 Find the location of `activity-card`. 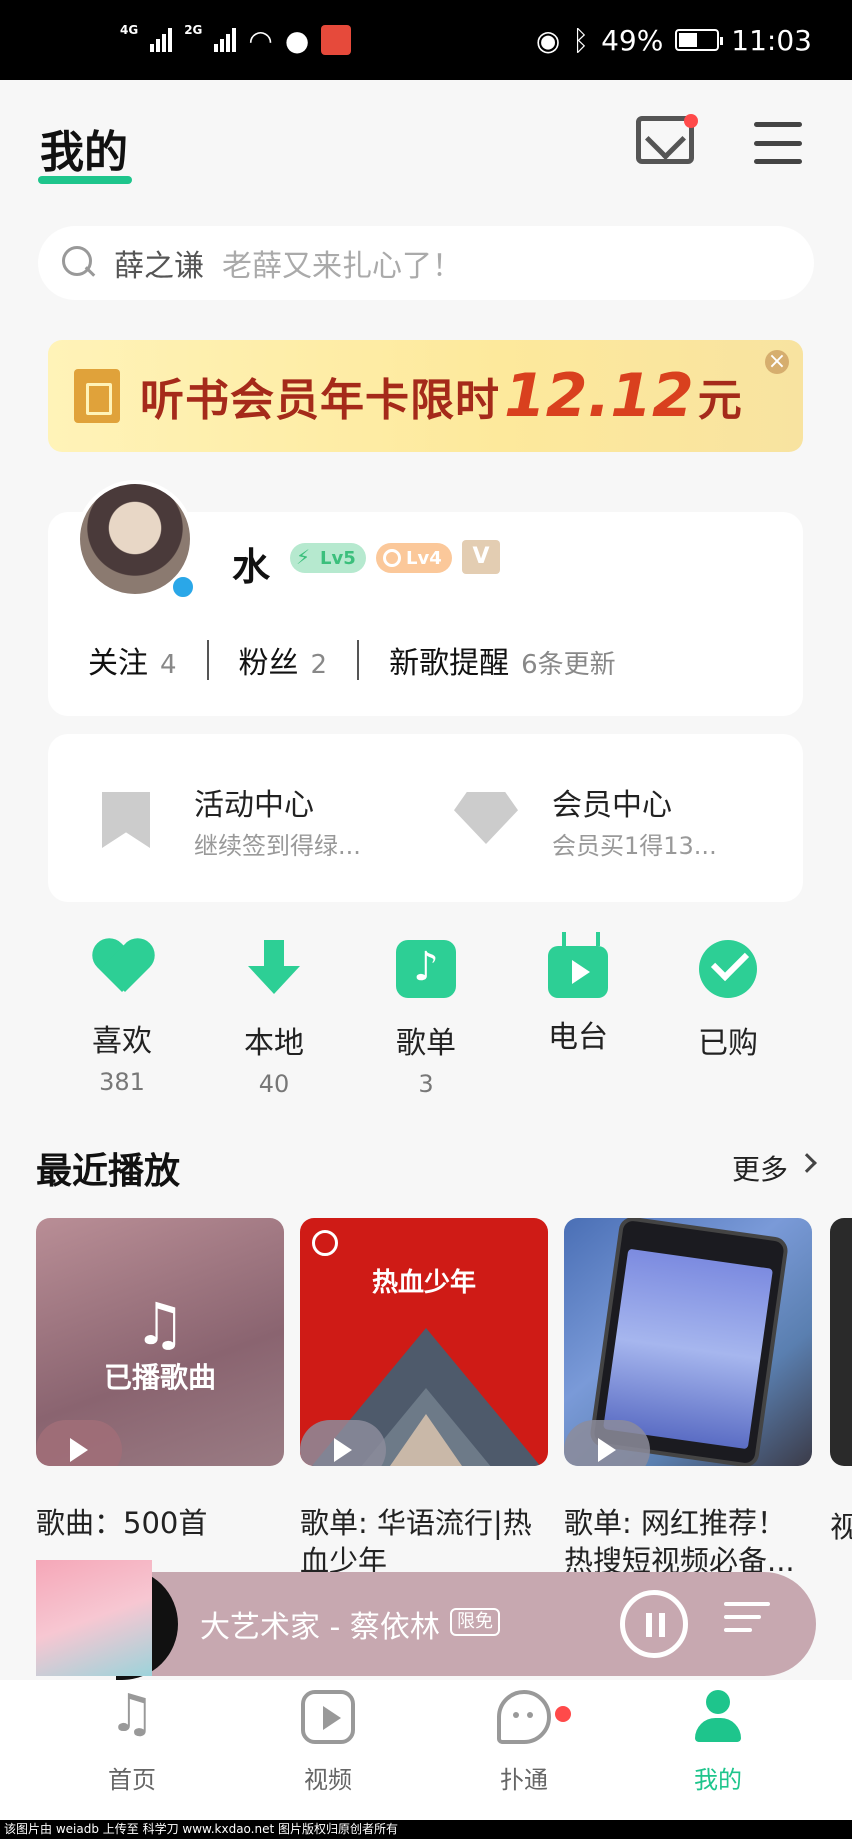

activity-card is located at coordinates (425, 818).